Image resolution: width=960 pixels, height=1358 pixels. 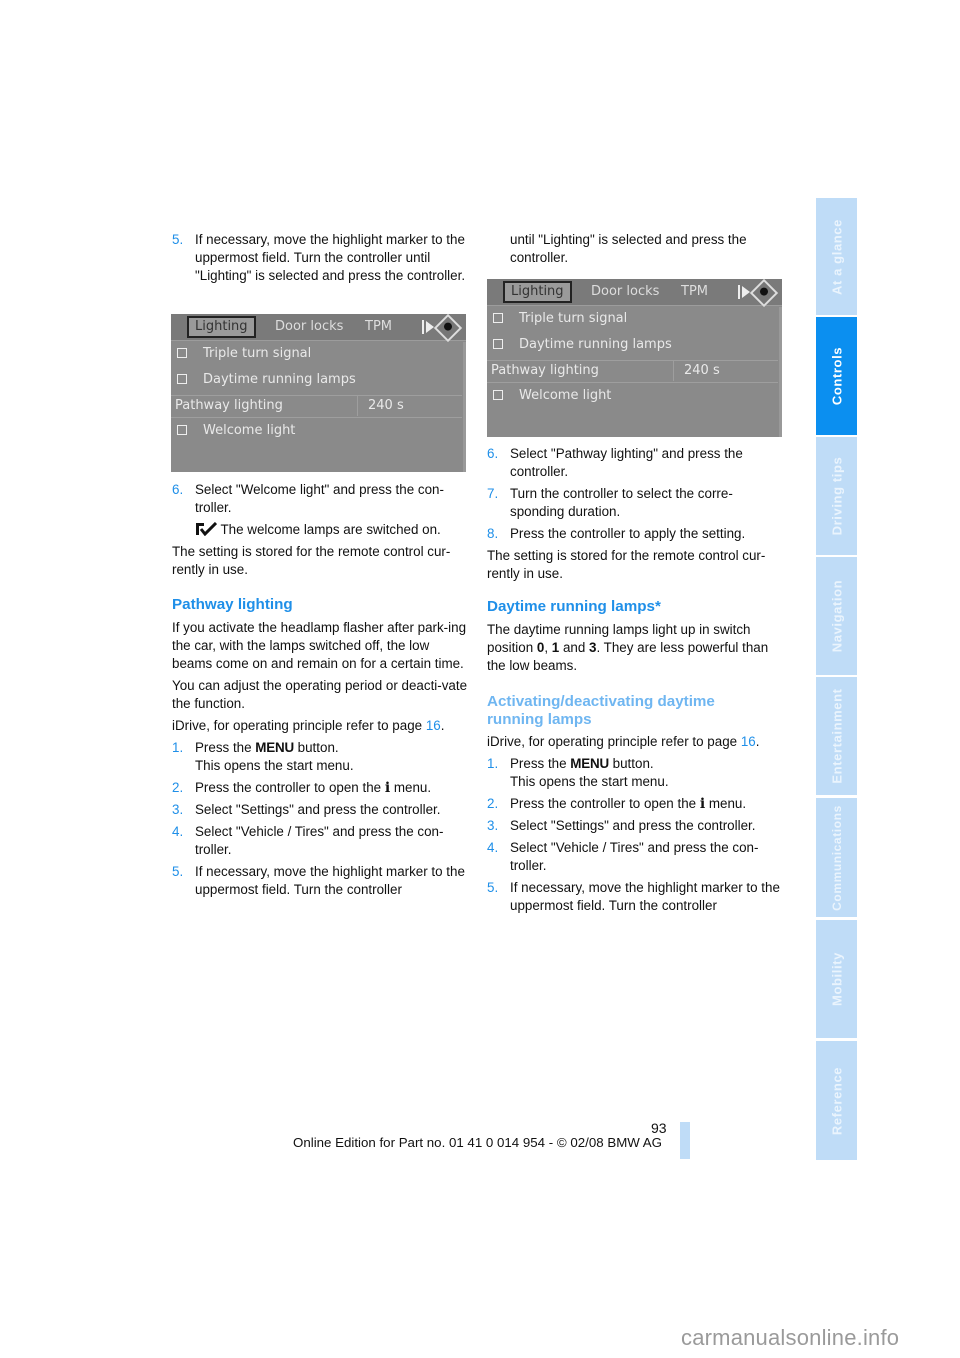 I want to click on step-number: 6., so click(x=178, y=489).